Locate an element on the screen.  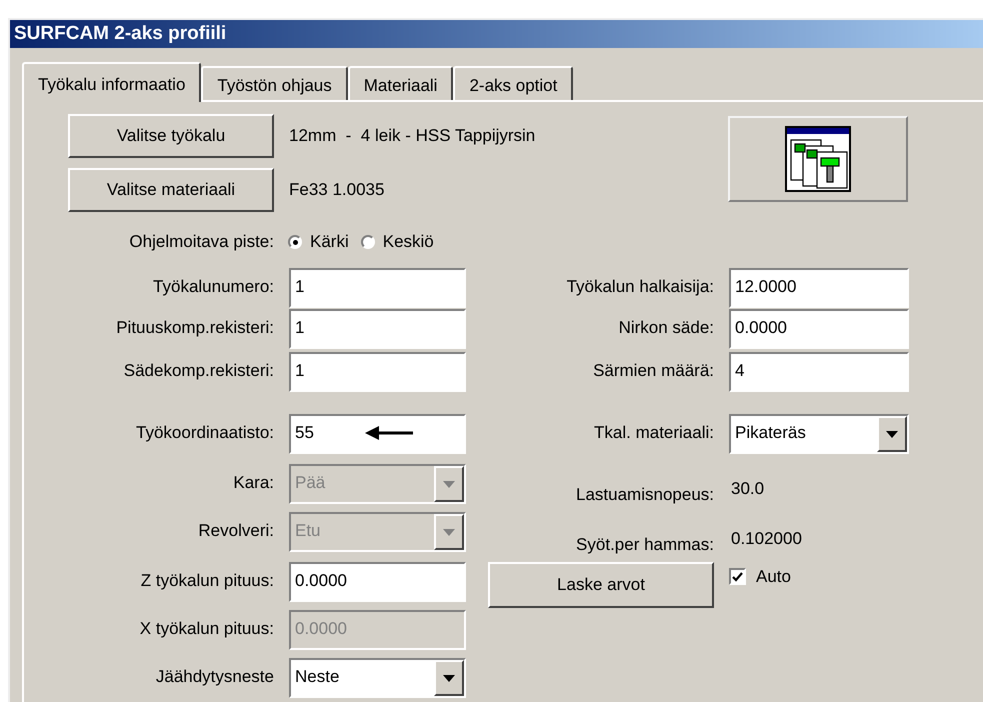
field-label: Tkal. materiaali: is located at coordinates (653, 433).